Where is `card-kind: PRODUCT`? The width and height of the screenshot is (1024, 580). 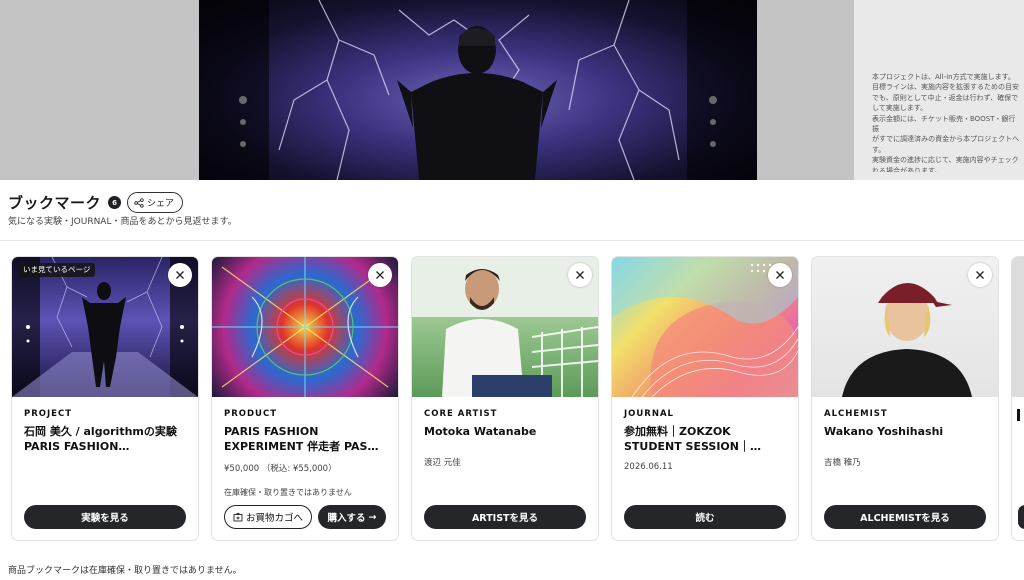 card-kind: PRODUCT is located at coordinates (250, 414).